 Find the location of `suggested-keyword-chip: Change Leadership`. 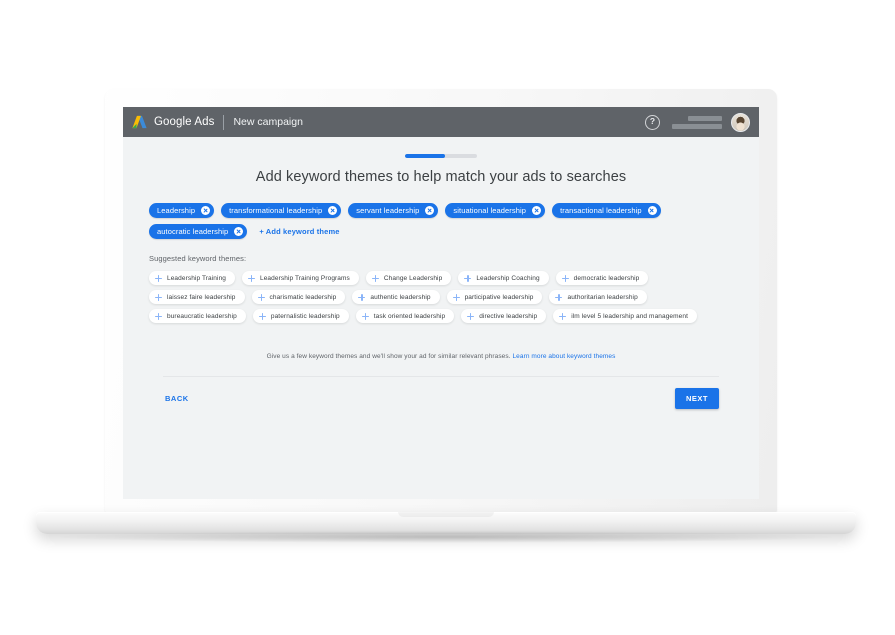

suggested-keyword-chip: Change Leadership is located at coordinates (408, 278).